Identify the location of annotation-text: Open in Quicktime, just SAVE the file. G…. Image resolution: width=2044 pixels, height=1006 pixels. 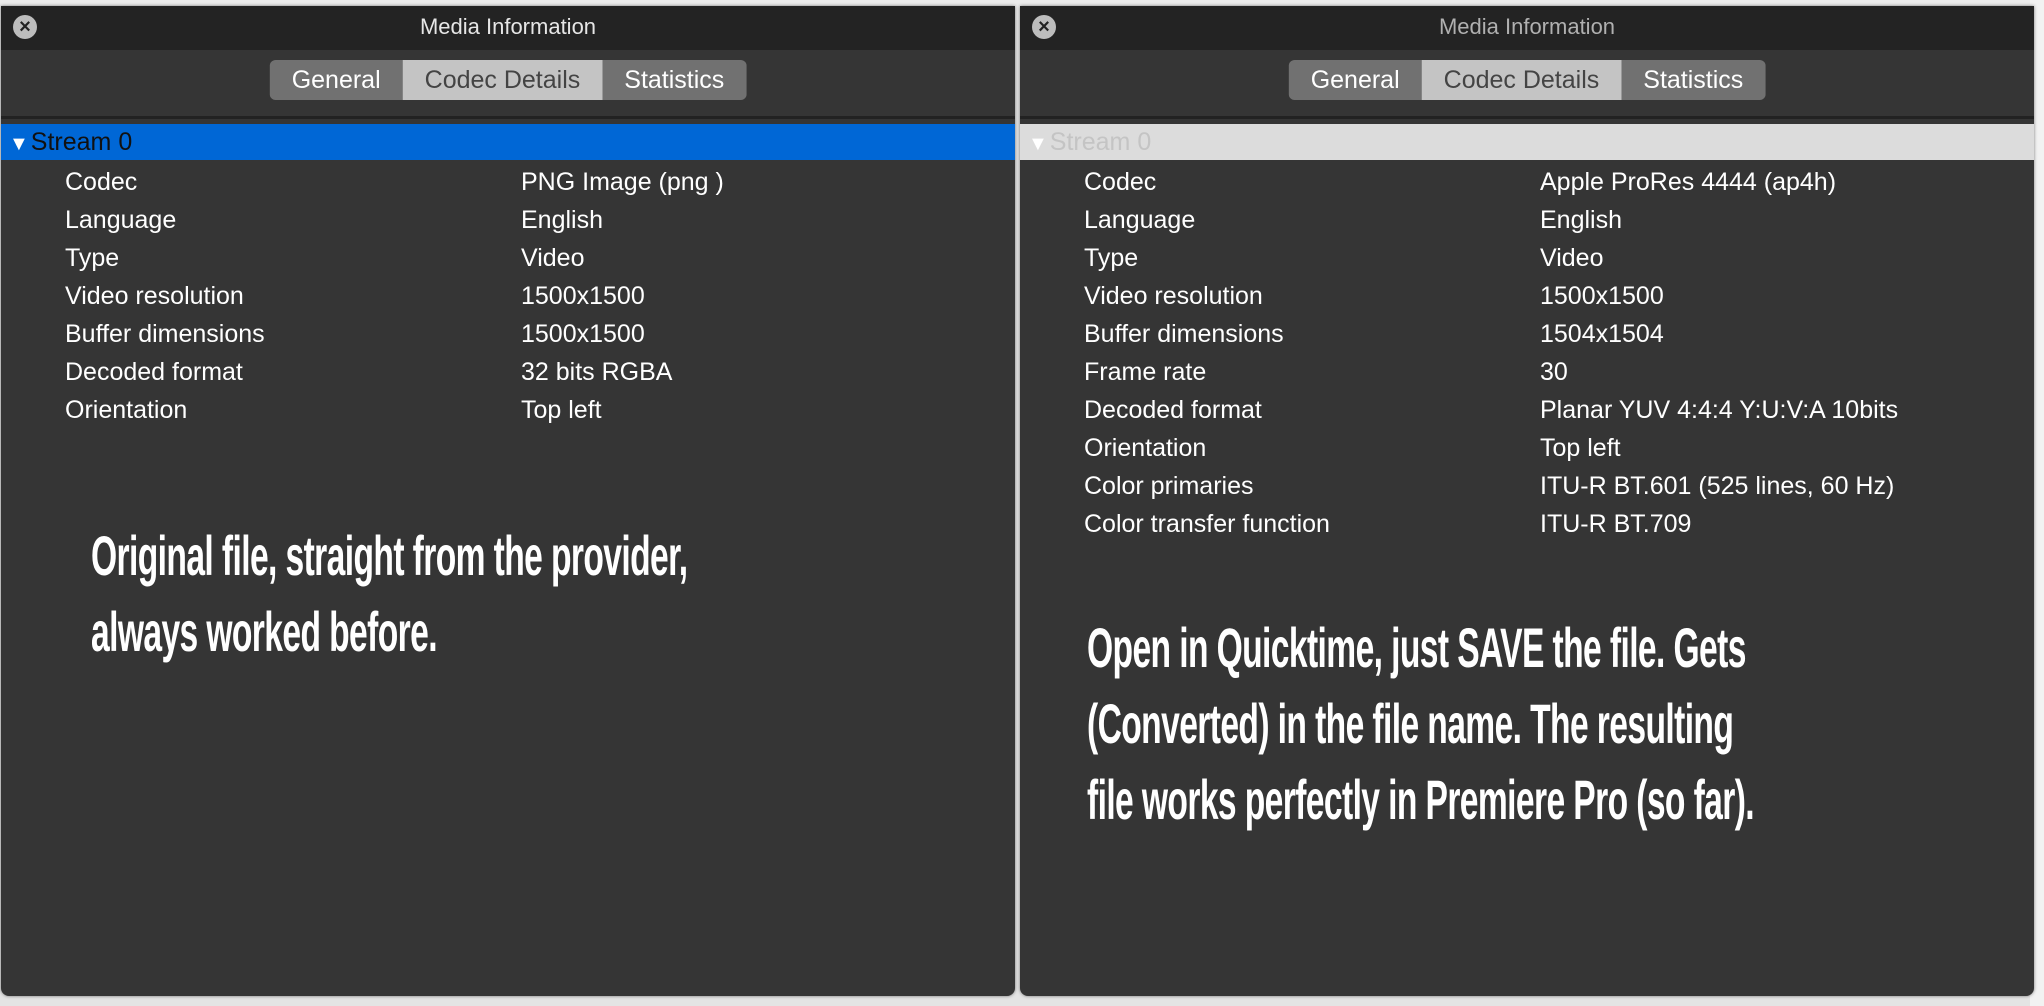
(1421, 724).